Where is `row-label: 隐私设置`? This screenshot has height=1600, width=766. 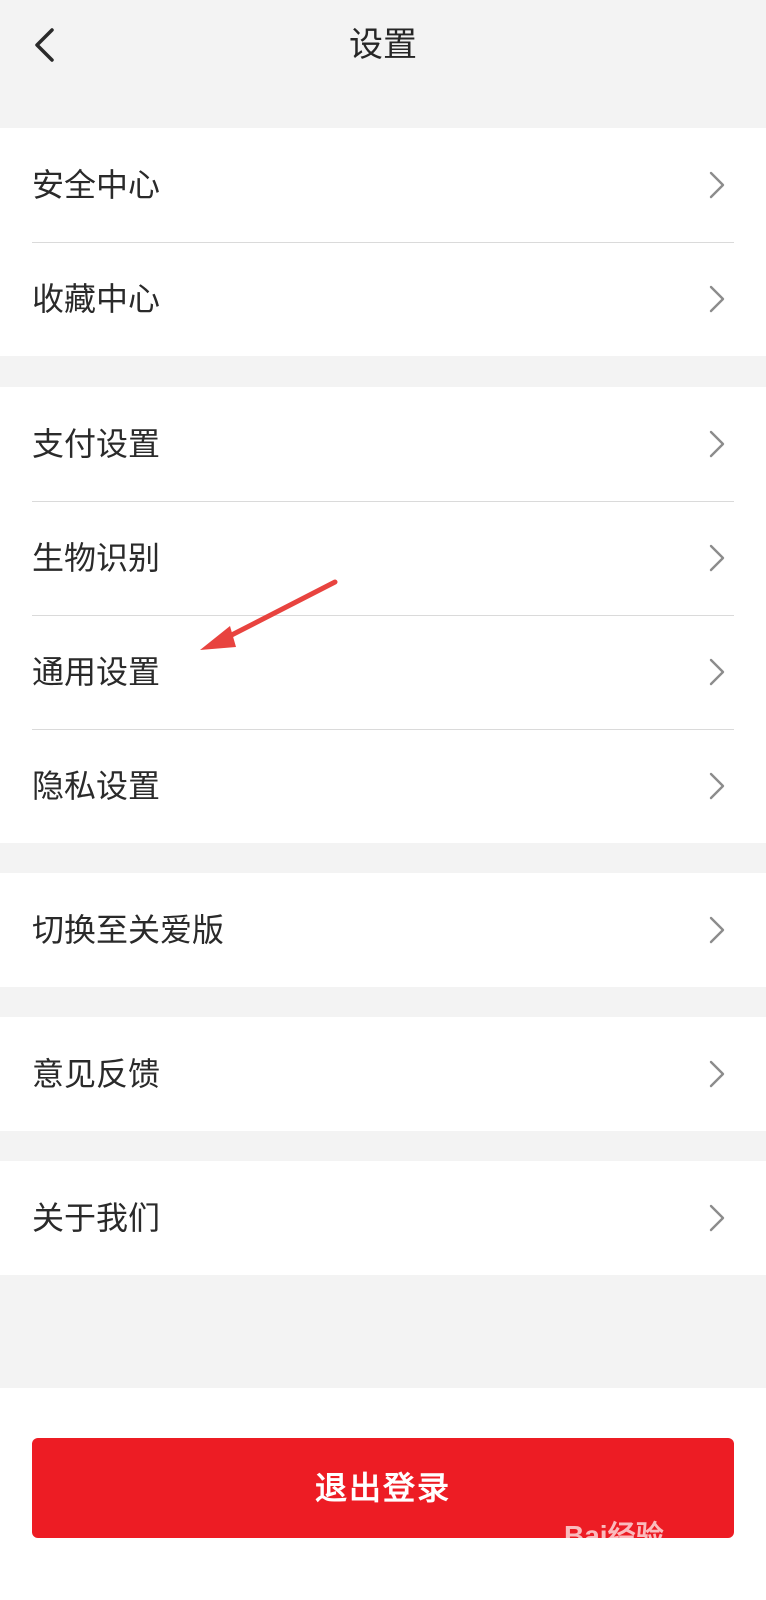
row-label: 隐私设置 is located at coordinates (96, 786).